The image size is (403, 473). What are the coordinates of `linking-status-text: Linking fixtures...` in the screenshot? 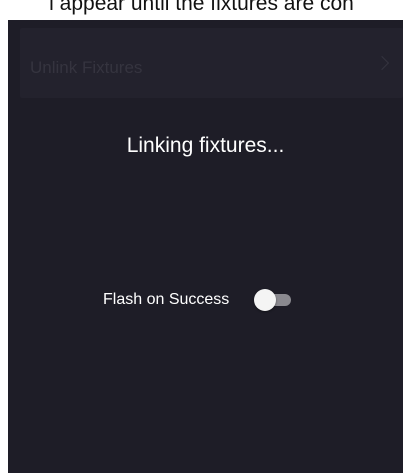 It's located at (205, 145).